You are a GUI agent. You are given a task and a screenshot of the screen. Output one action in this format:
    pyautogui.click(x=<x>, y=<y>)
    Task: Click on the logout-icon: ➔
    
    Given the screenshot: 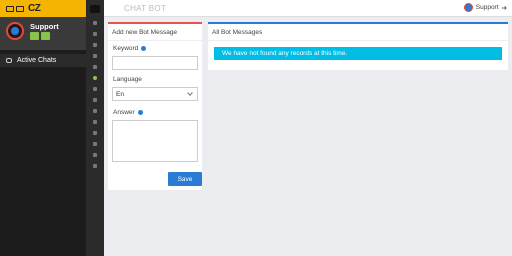 What is the action you would take?
    pyautogui.click(x=504, y=8)
    